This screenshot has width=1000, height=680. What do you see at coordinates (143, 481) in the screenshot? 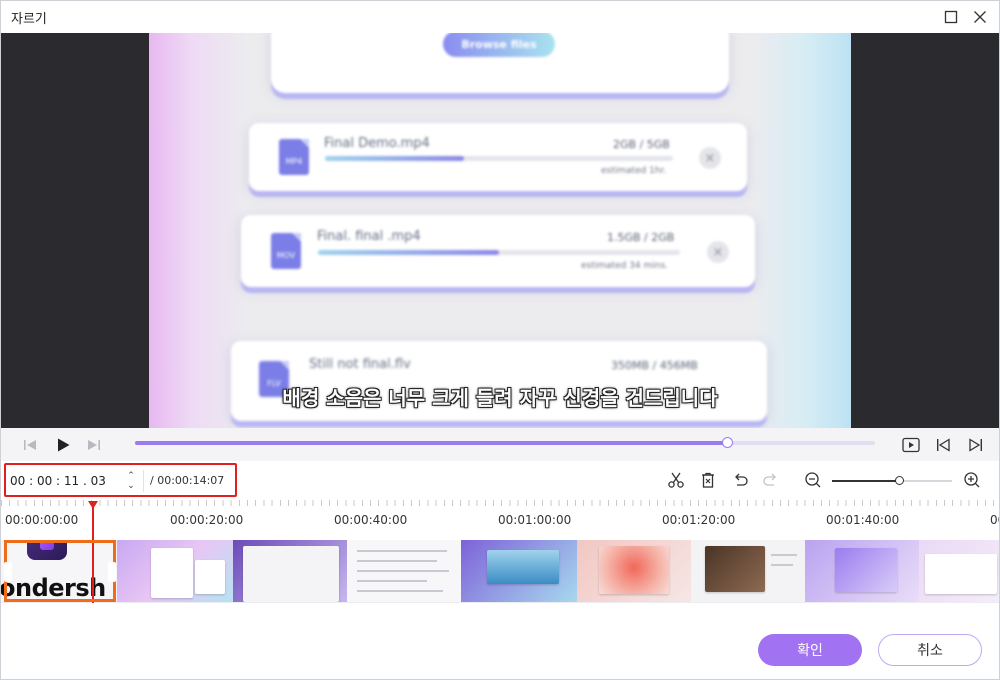
I see `time-divider` at bounding box center [143, 481].